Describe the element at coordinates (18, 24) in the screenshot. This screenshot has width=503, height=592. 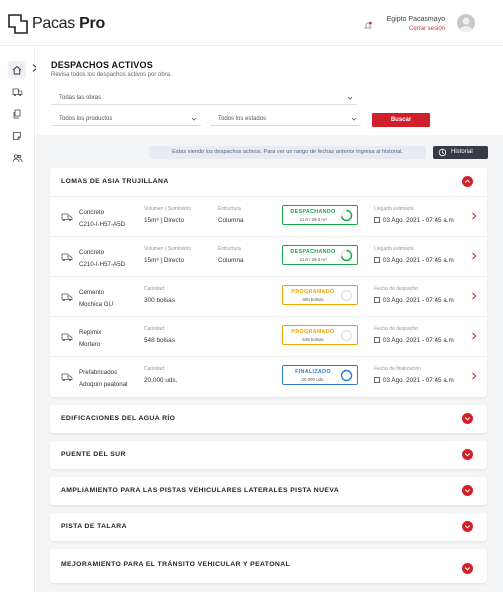
I see `logo-mark-icon` at that location.